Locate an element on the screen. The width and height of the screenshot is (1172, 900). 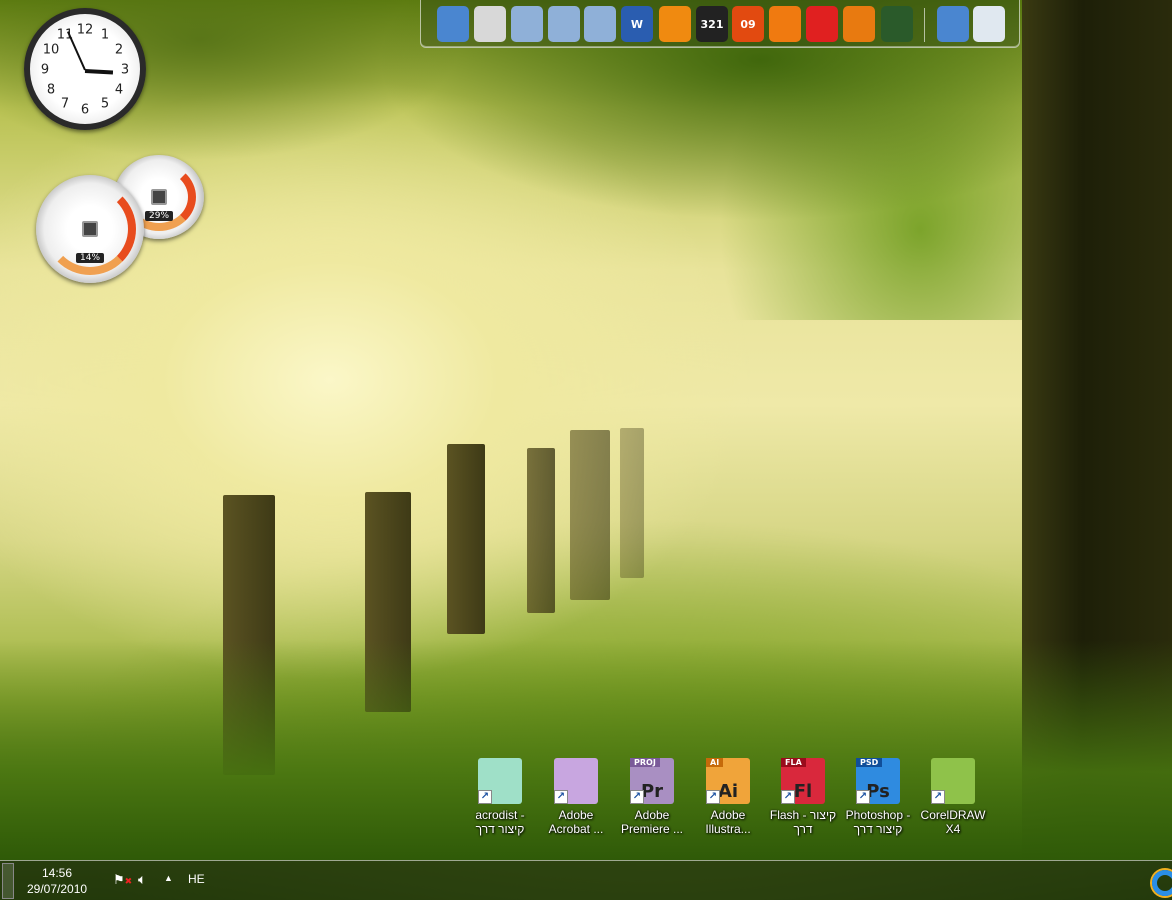
clock-numeral: 12 is located at coordinates (85, 30).